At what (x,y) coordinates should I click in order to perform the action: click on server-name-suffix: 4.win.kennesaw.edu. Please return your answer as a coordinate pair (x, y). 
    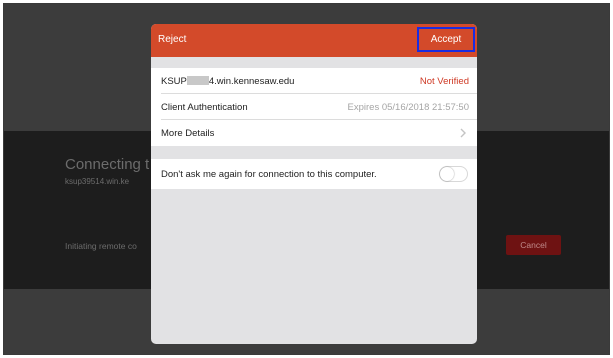
    Looking at the image, I should click on (251, 81).